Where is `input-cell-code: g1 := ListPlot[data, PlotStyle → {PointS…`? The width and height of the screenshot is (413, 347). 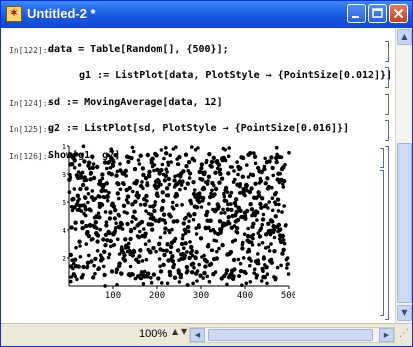
input-cell-code: g1 := ListPlot[data, PlotStyle → {PointS… is located at coordinates (235, 75).